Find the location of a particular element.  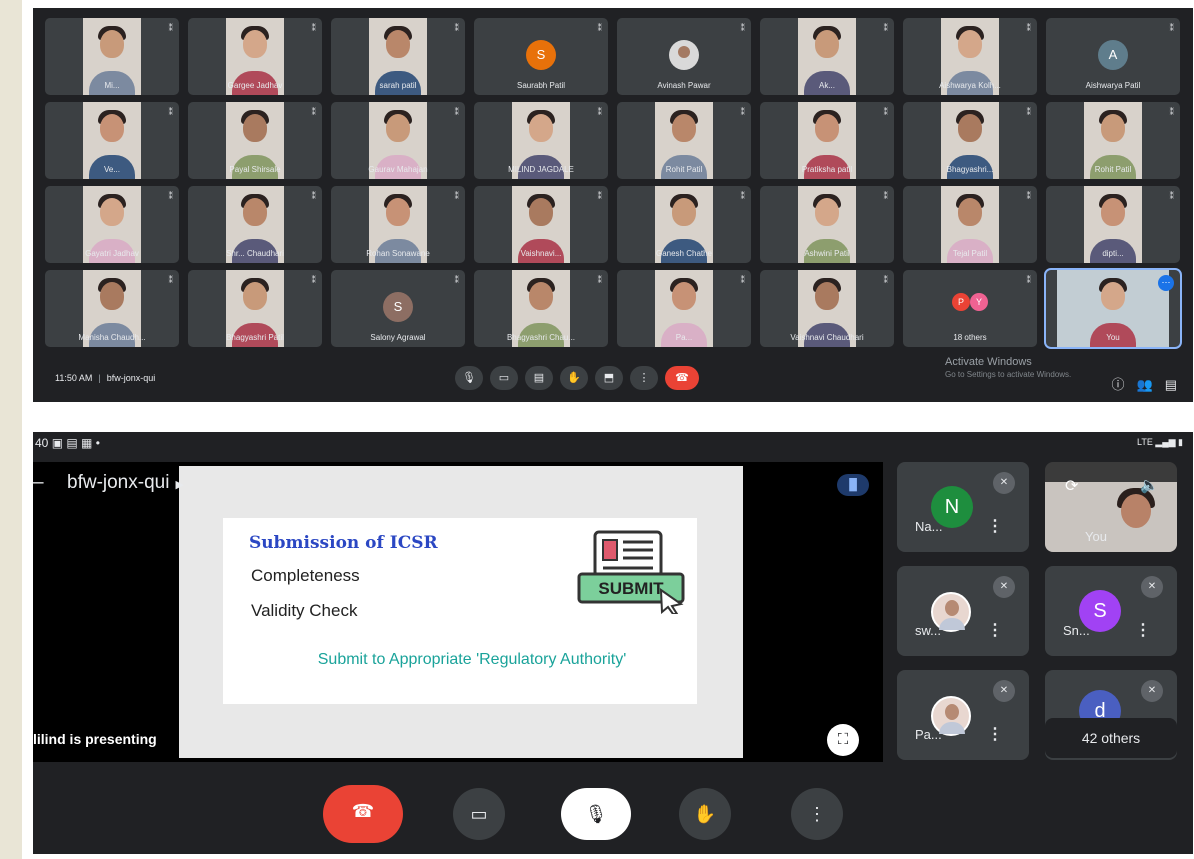

more-icon: ⋯ is located at coordinates (1166, 283).